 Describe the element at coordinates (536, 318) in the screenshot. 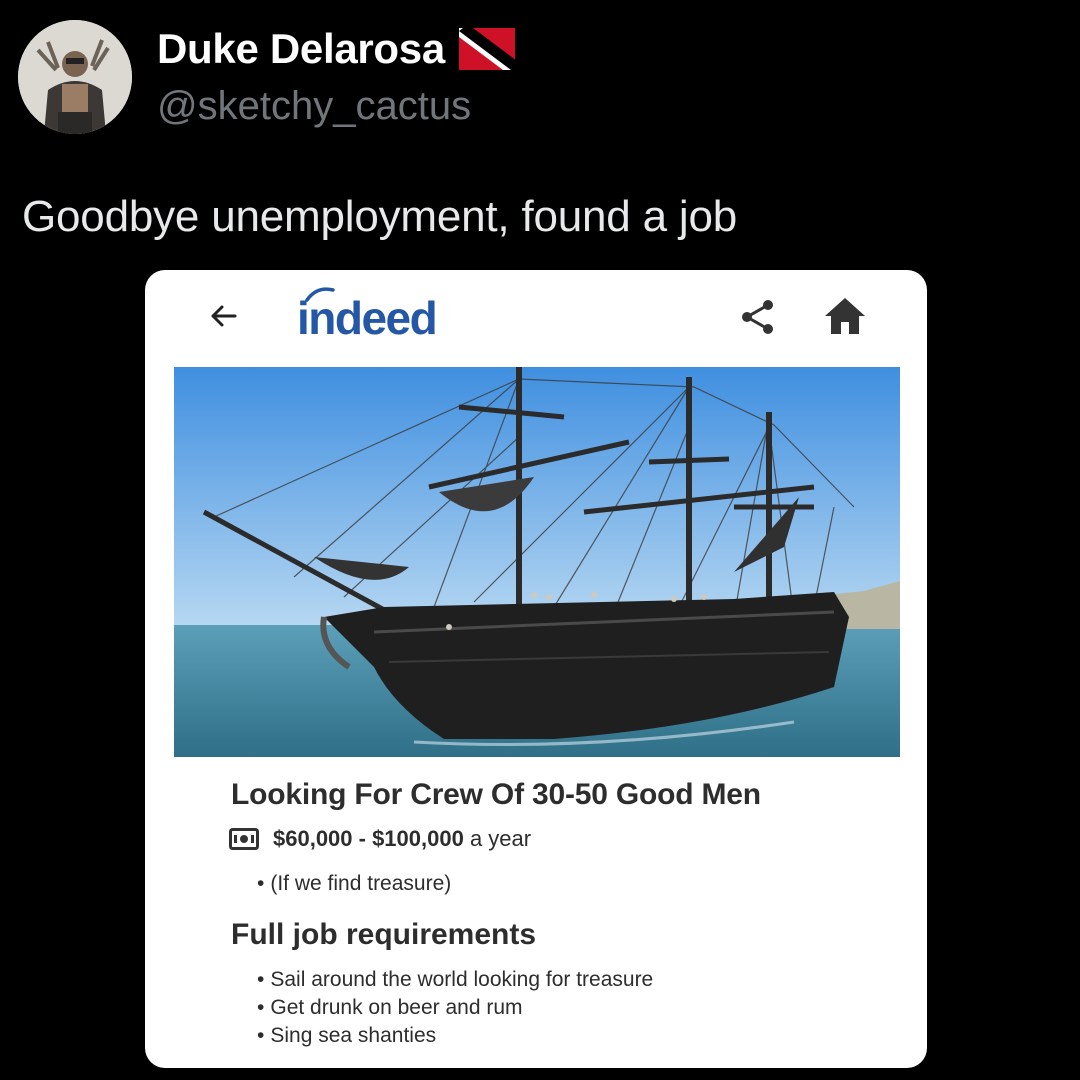

I see `app-bar: indeed` at that location.